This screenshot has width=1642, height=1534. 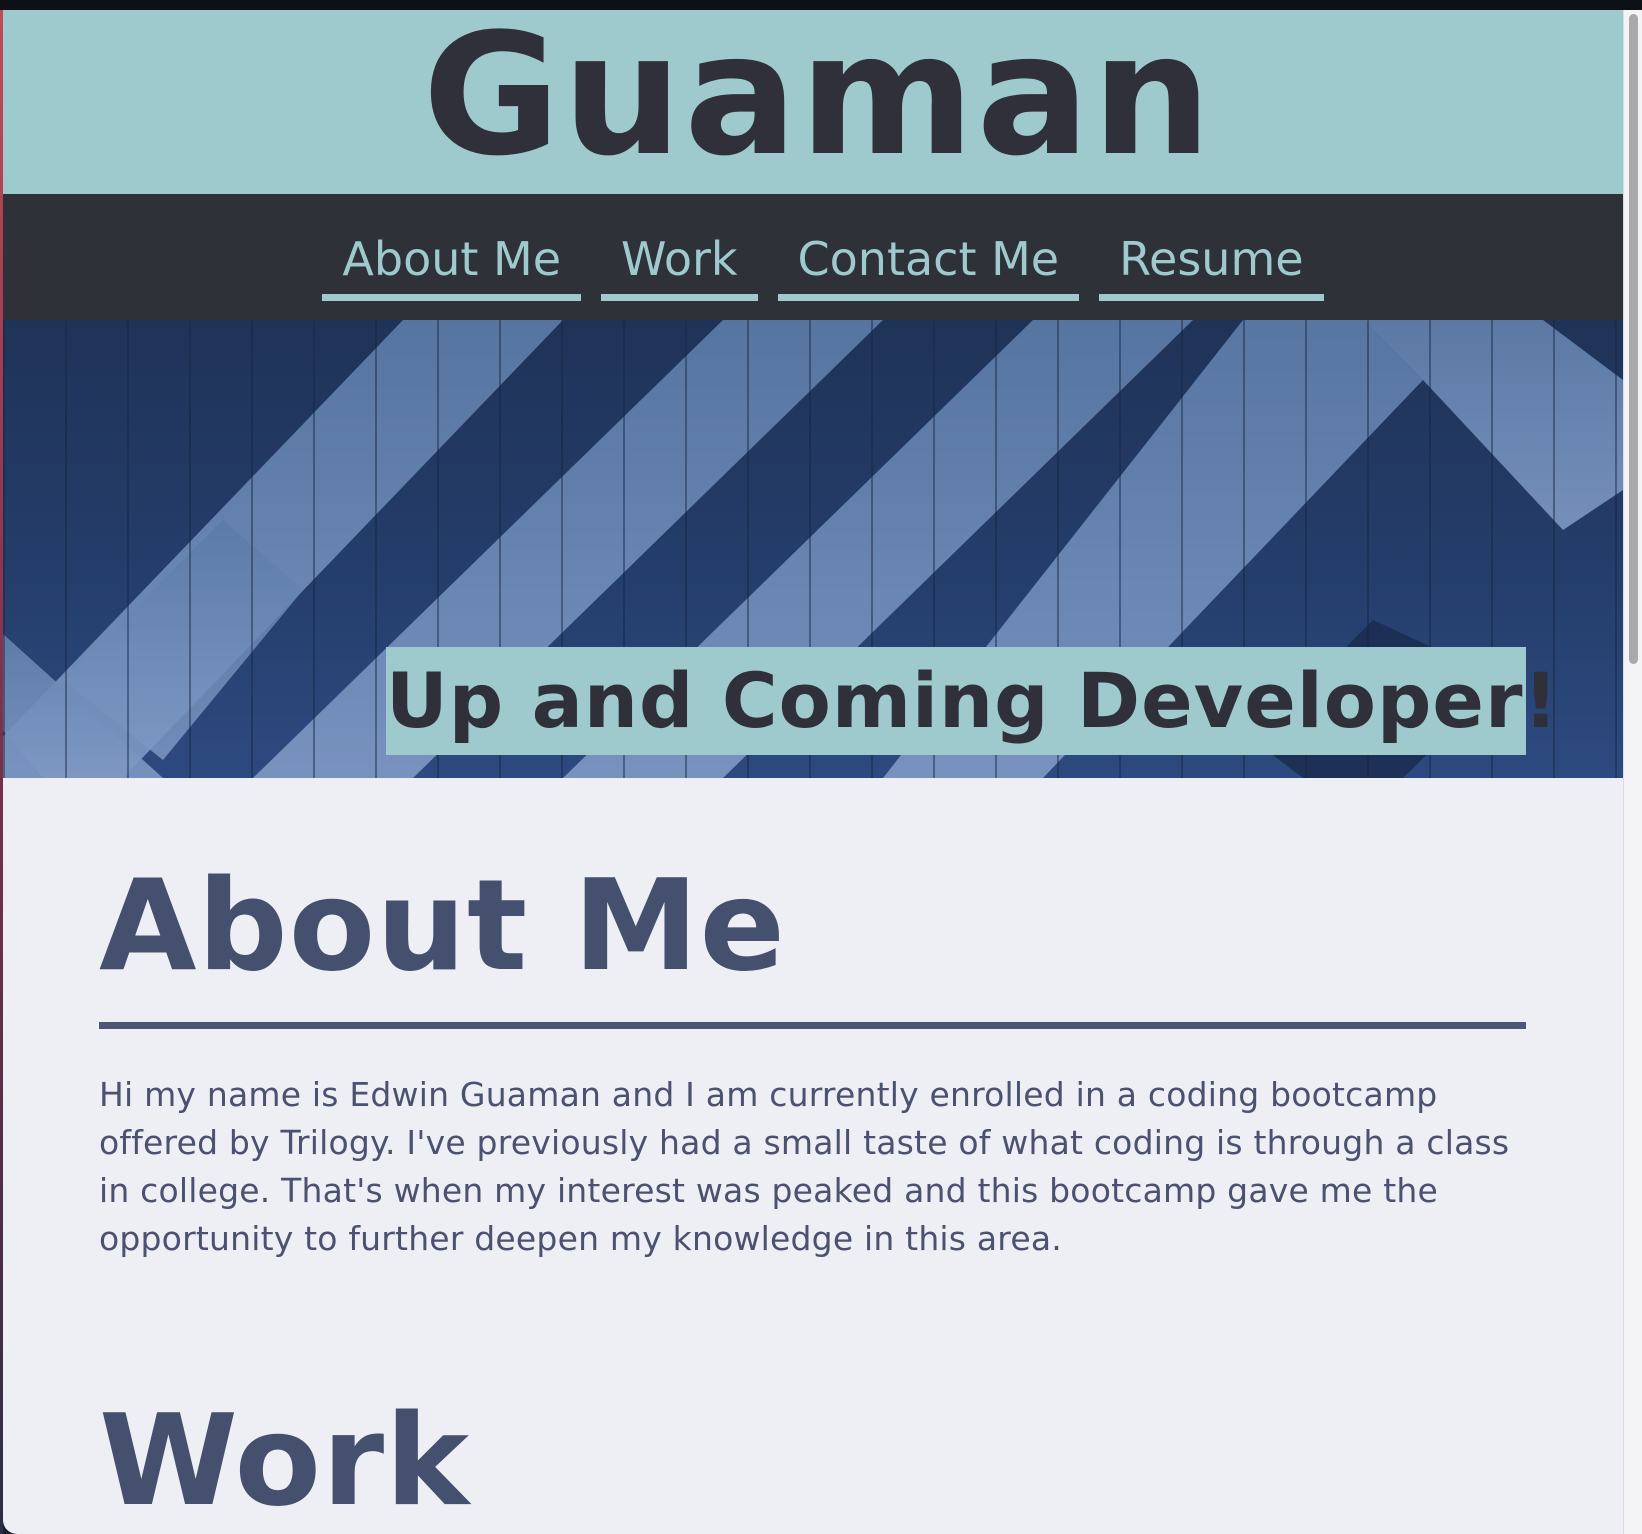 What do you see at coordinates (813, 1462) in the screenshot?
I see `work-section: Work` at bounding box center [813, 1462].